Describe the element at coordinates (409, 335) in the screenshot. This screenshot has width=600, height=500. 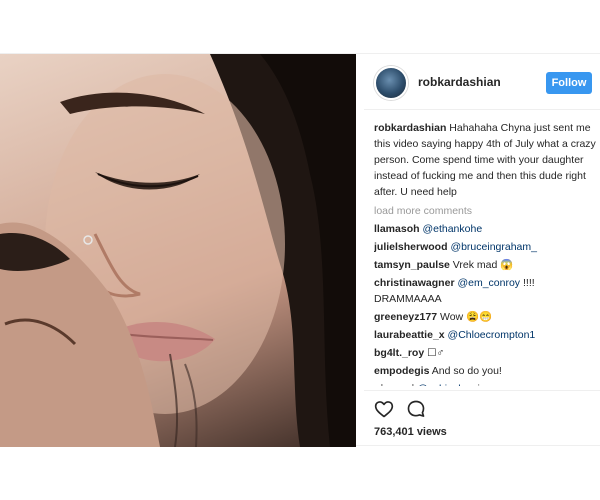
I see `comment-username: laurabeattie_x` at that location.